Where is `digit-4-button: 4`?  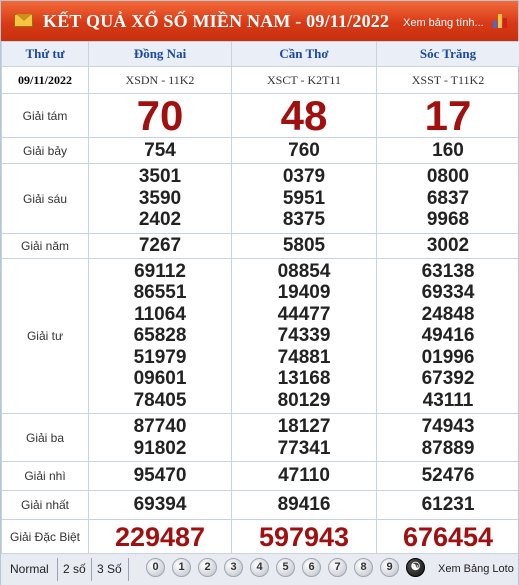
digit-4-button: 4 is located at coordinates (259, 567).